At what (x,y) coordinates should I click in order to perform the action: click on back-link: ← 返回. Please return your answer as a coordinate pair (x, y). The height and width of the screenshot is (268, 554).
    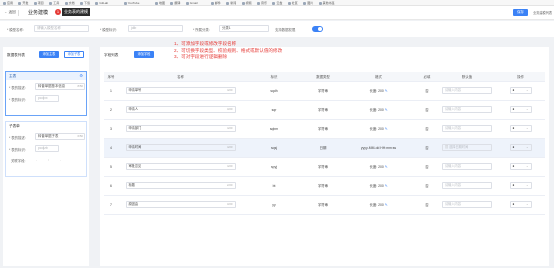
    Looking at the image, I should click on (10, 12).